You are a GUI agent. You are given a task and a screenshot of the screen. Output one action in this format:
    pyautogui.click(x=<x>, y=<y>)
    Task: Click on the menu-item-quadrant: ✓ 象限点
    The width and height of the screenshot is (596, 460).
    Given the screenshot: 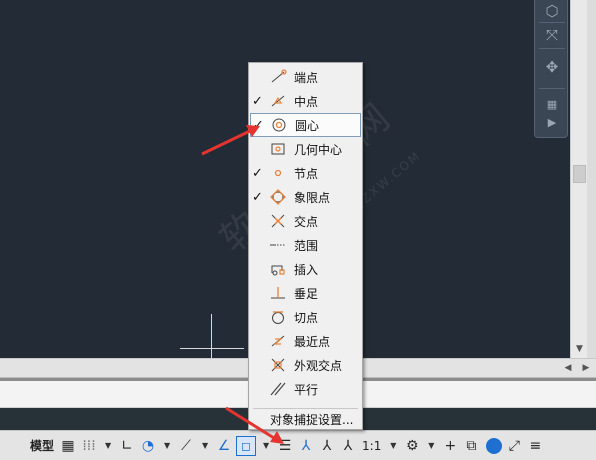 What is the action you would take?
    pyautogui.click(x=305, y=197)
    